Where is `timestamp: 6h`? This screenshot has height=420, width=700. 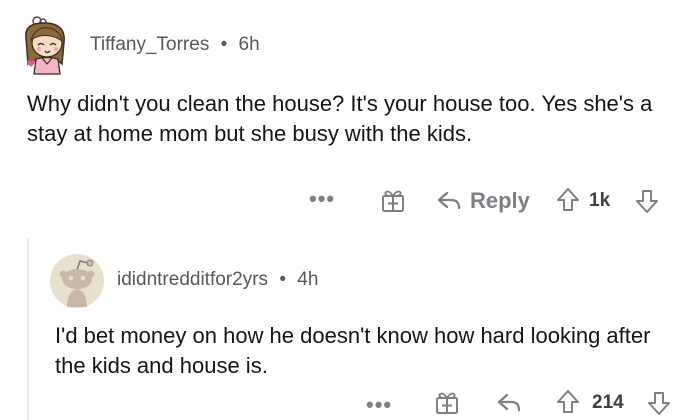
timestamp: 6h is located at coordinates (249, 44).